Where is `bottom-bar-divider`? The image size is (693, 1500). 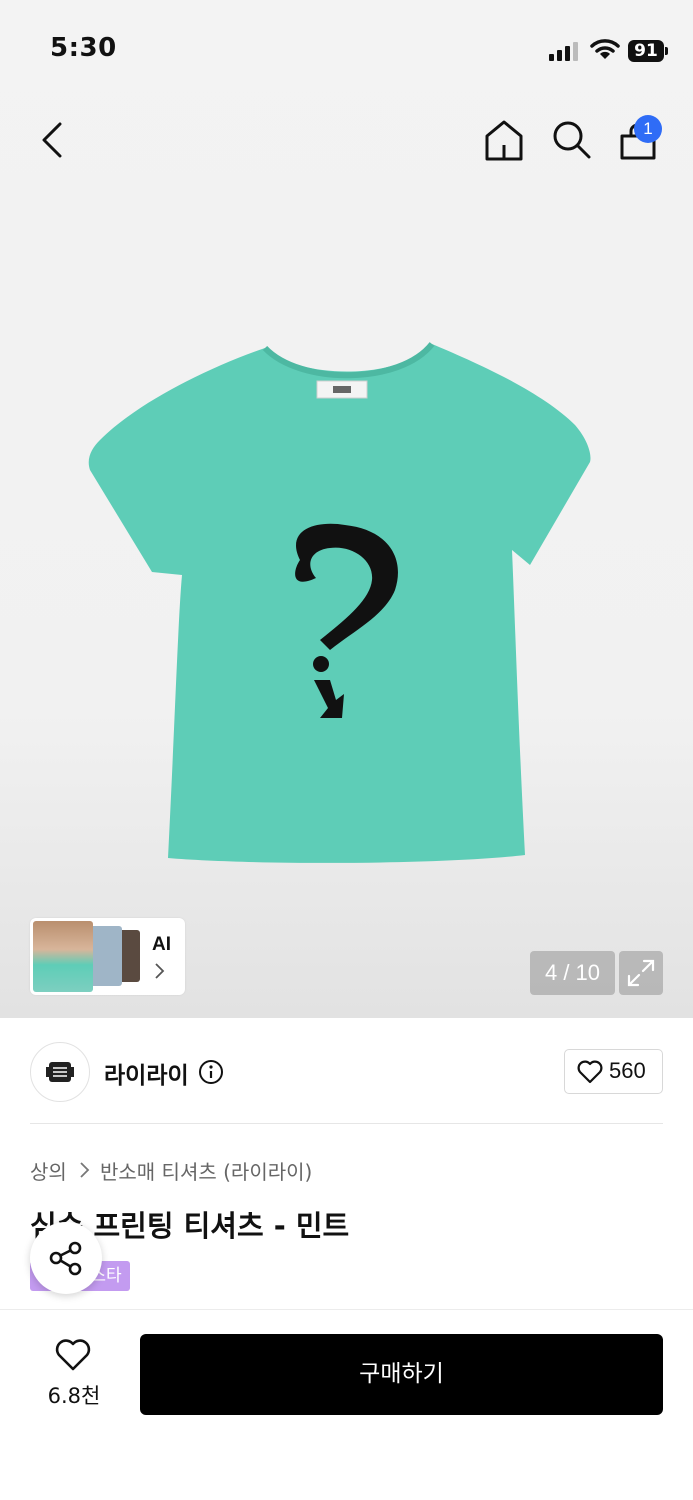 bottom-bar-divider is located at coordinates (346, 1309).